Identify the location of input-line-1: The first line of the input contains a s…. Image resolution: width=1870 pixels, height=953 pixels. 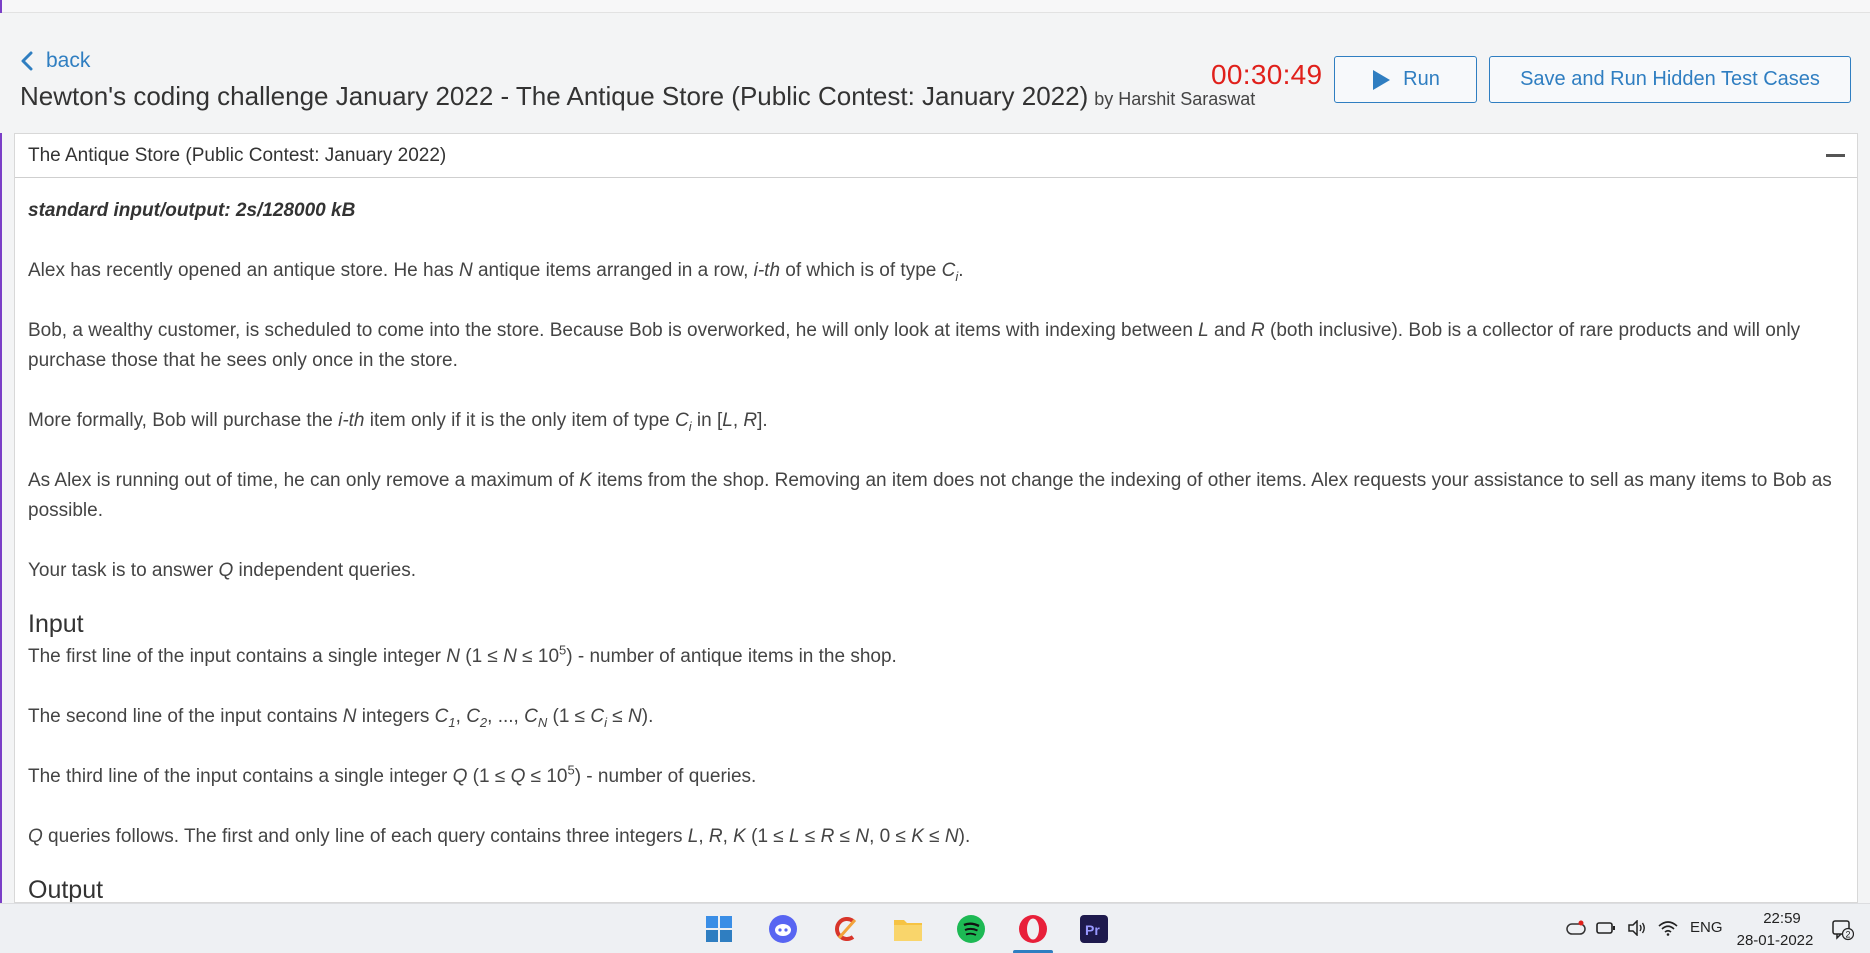
(462, 654).